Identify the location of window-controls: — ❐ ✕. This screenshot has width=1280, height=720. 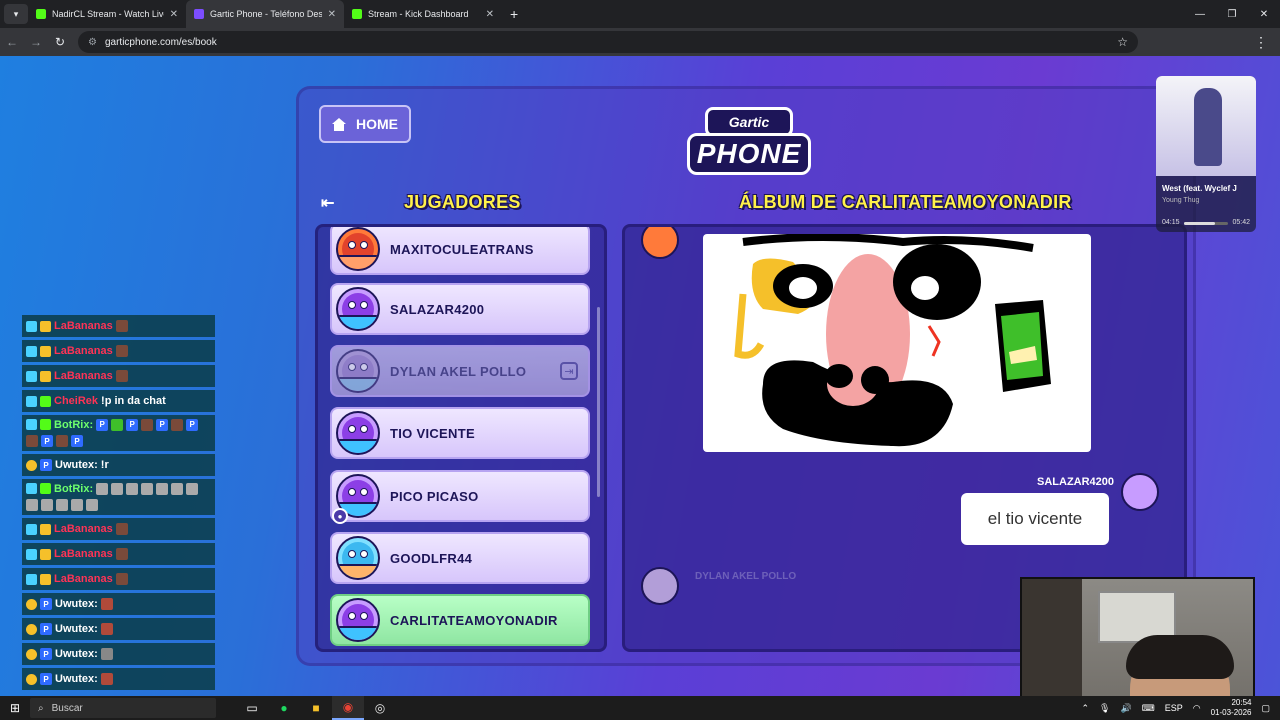
(1232, 14).